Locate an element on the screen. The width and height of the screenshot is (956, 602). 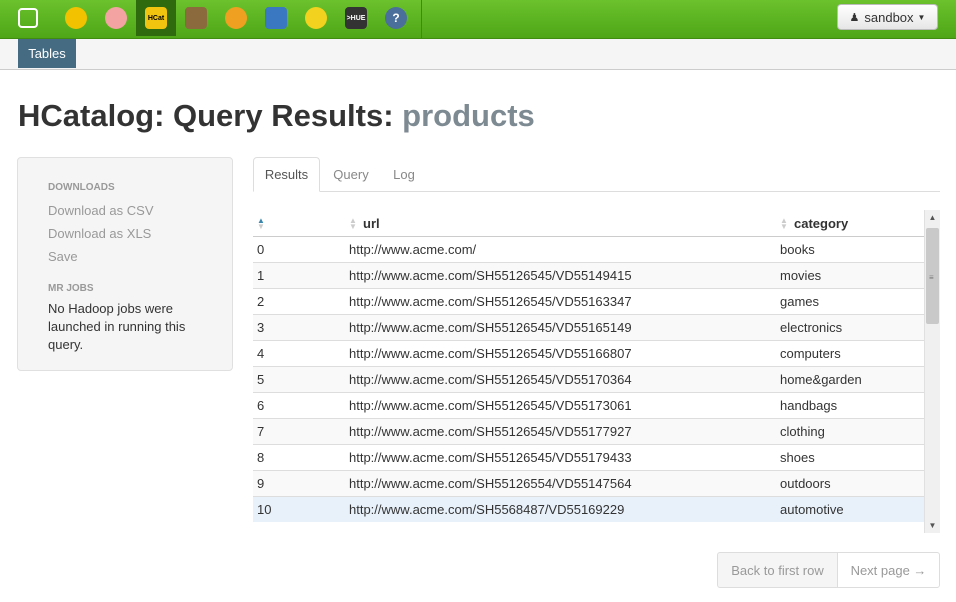
shell-icon: >HUE is located at coordinates (356, 18).